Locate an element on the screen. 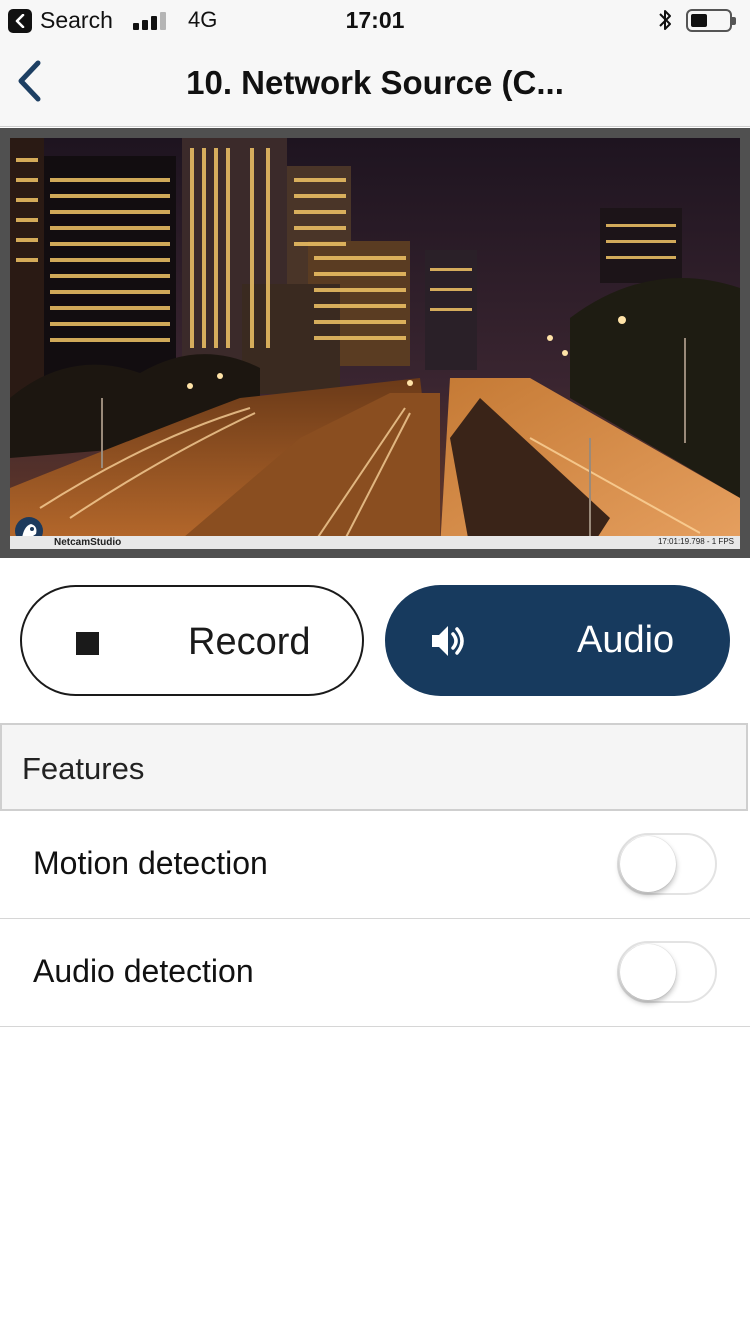 The height and width of the screenshot is (1334, 750). audio-button: Audio is located at coordinates (557, 640).